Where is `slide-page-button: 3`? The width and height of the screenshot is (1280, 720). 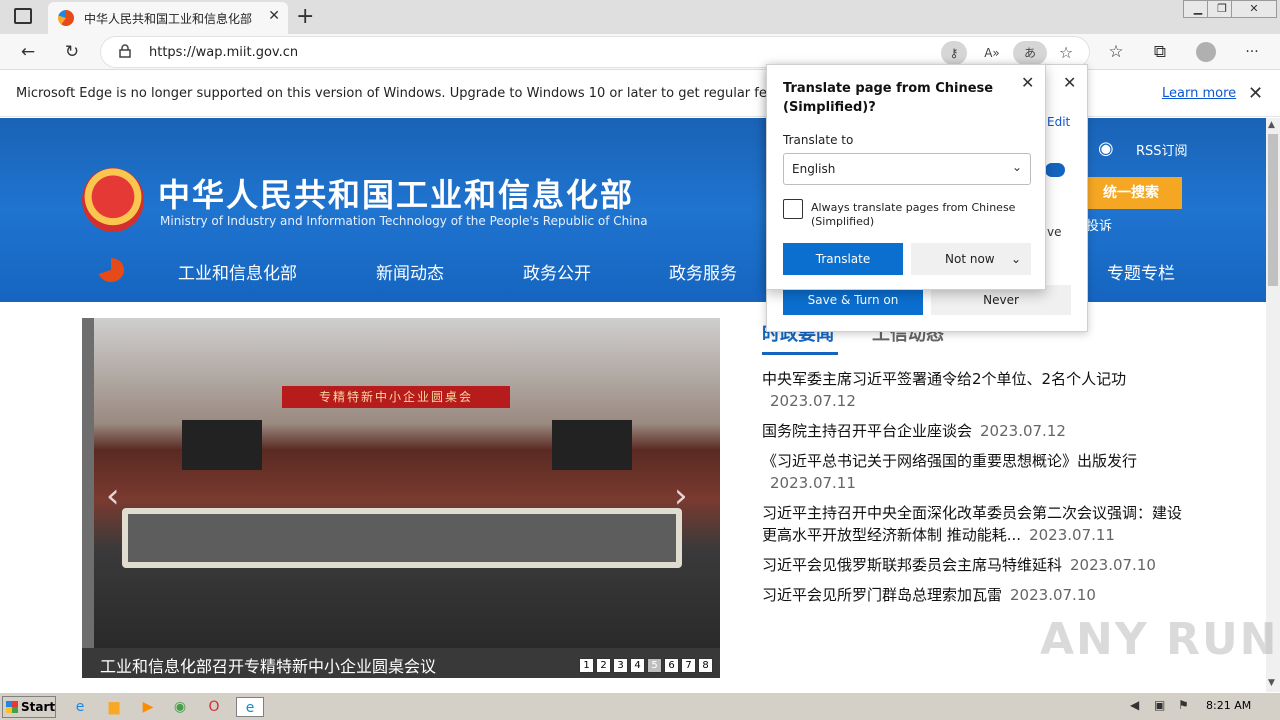
slide-page-button: 3 is located at coordinates (620, 665).